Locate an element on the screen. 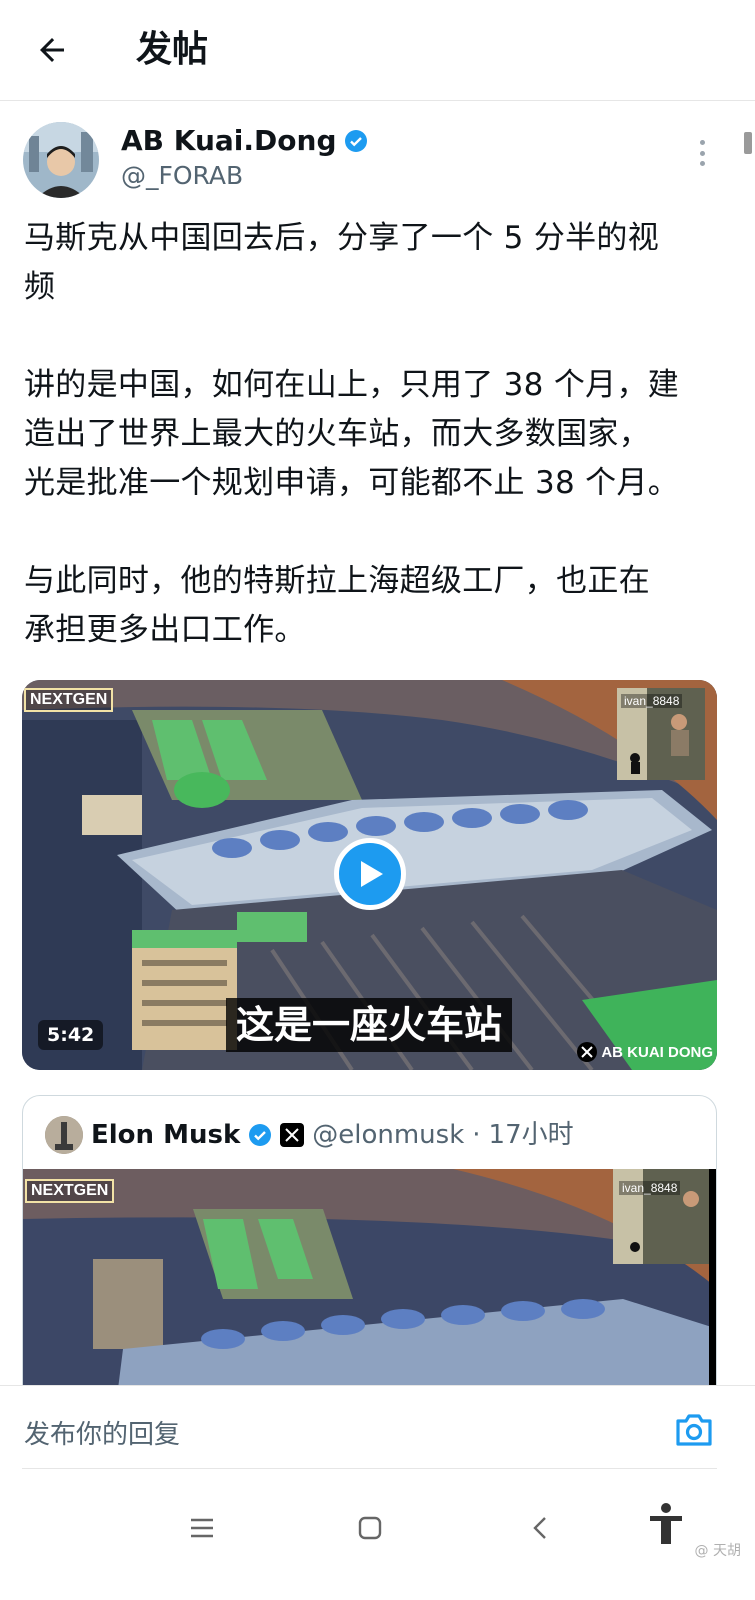 This screenshot has height=1600, width=755. system-back-button is located at coordinates (540, 1528).